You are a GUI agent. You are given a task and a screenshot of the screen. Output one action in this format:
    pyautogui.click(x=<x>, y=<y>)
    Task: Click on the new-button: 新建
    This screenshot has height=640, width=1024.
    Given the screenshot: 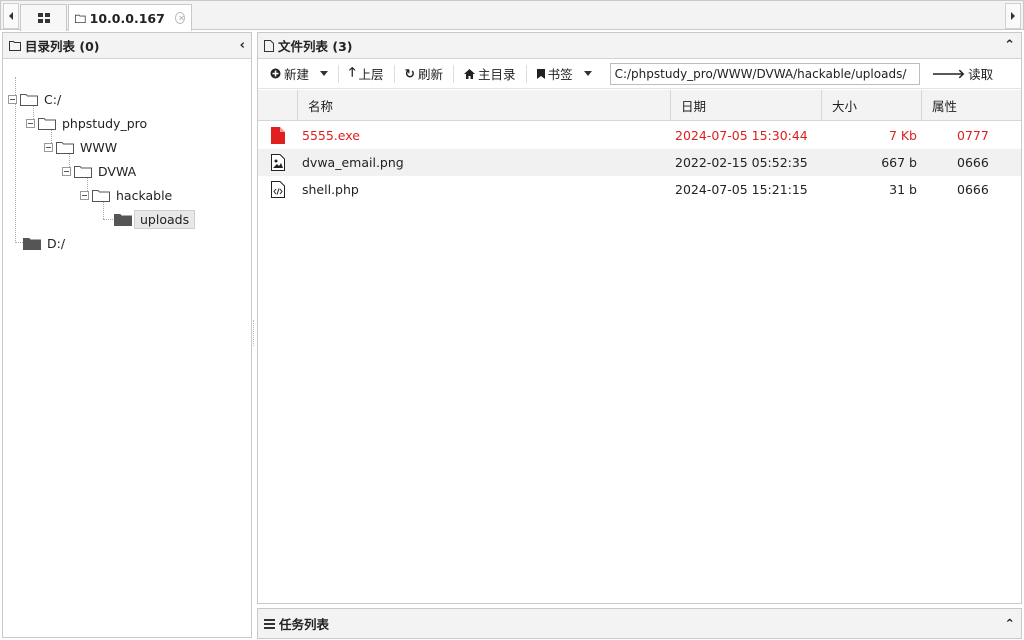 What is the action you would take?
    pyautogui.click(x=299, y=74)
    